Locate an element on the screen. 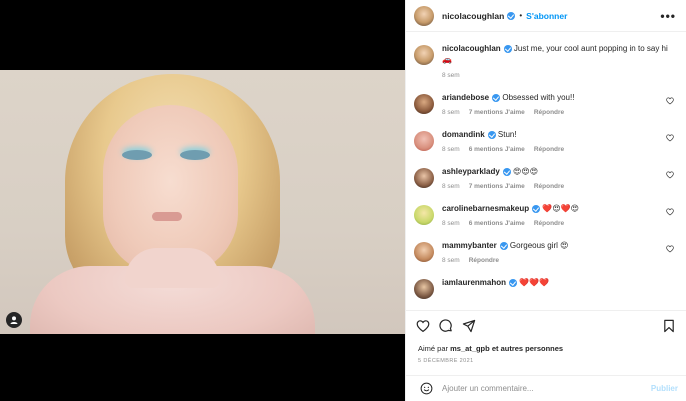 The height and width of the screenshot is (401, 686). post-header: nicolacoughlan • S'abonner ••• is located at coordinates (546, 16).